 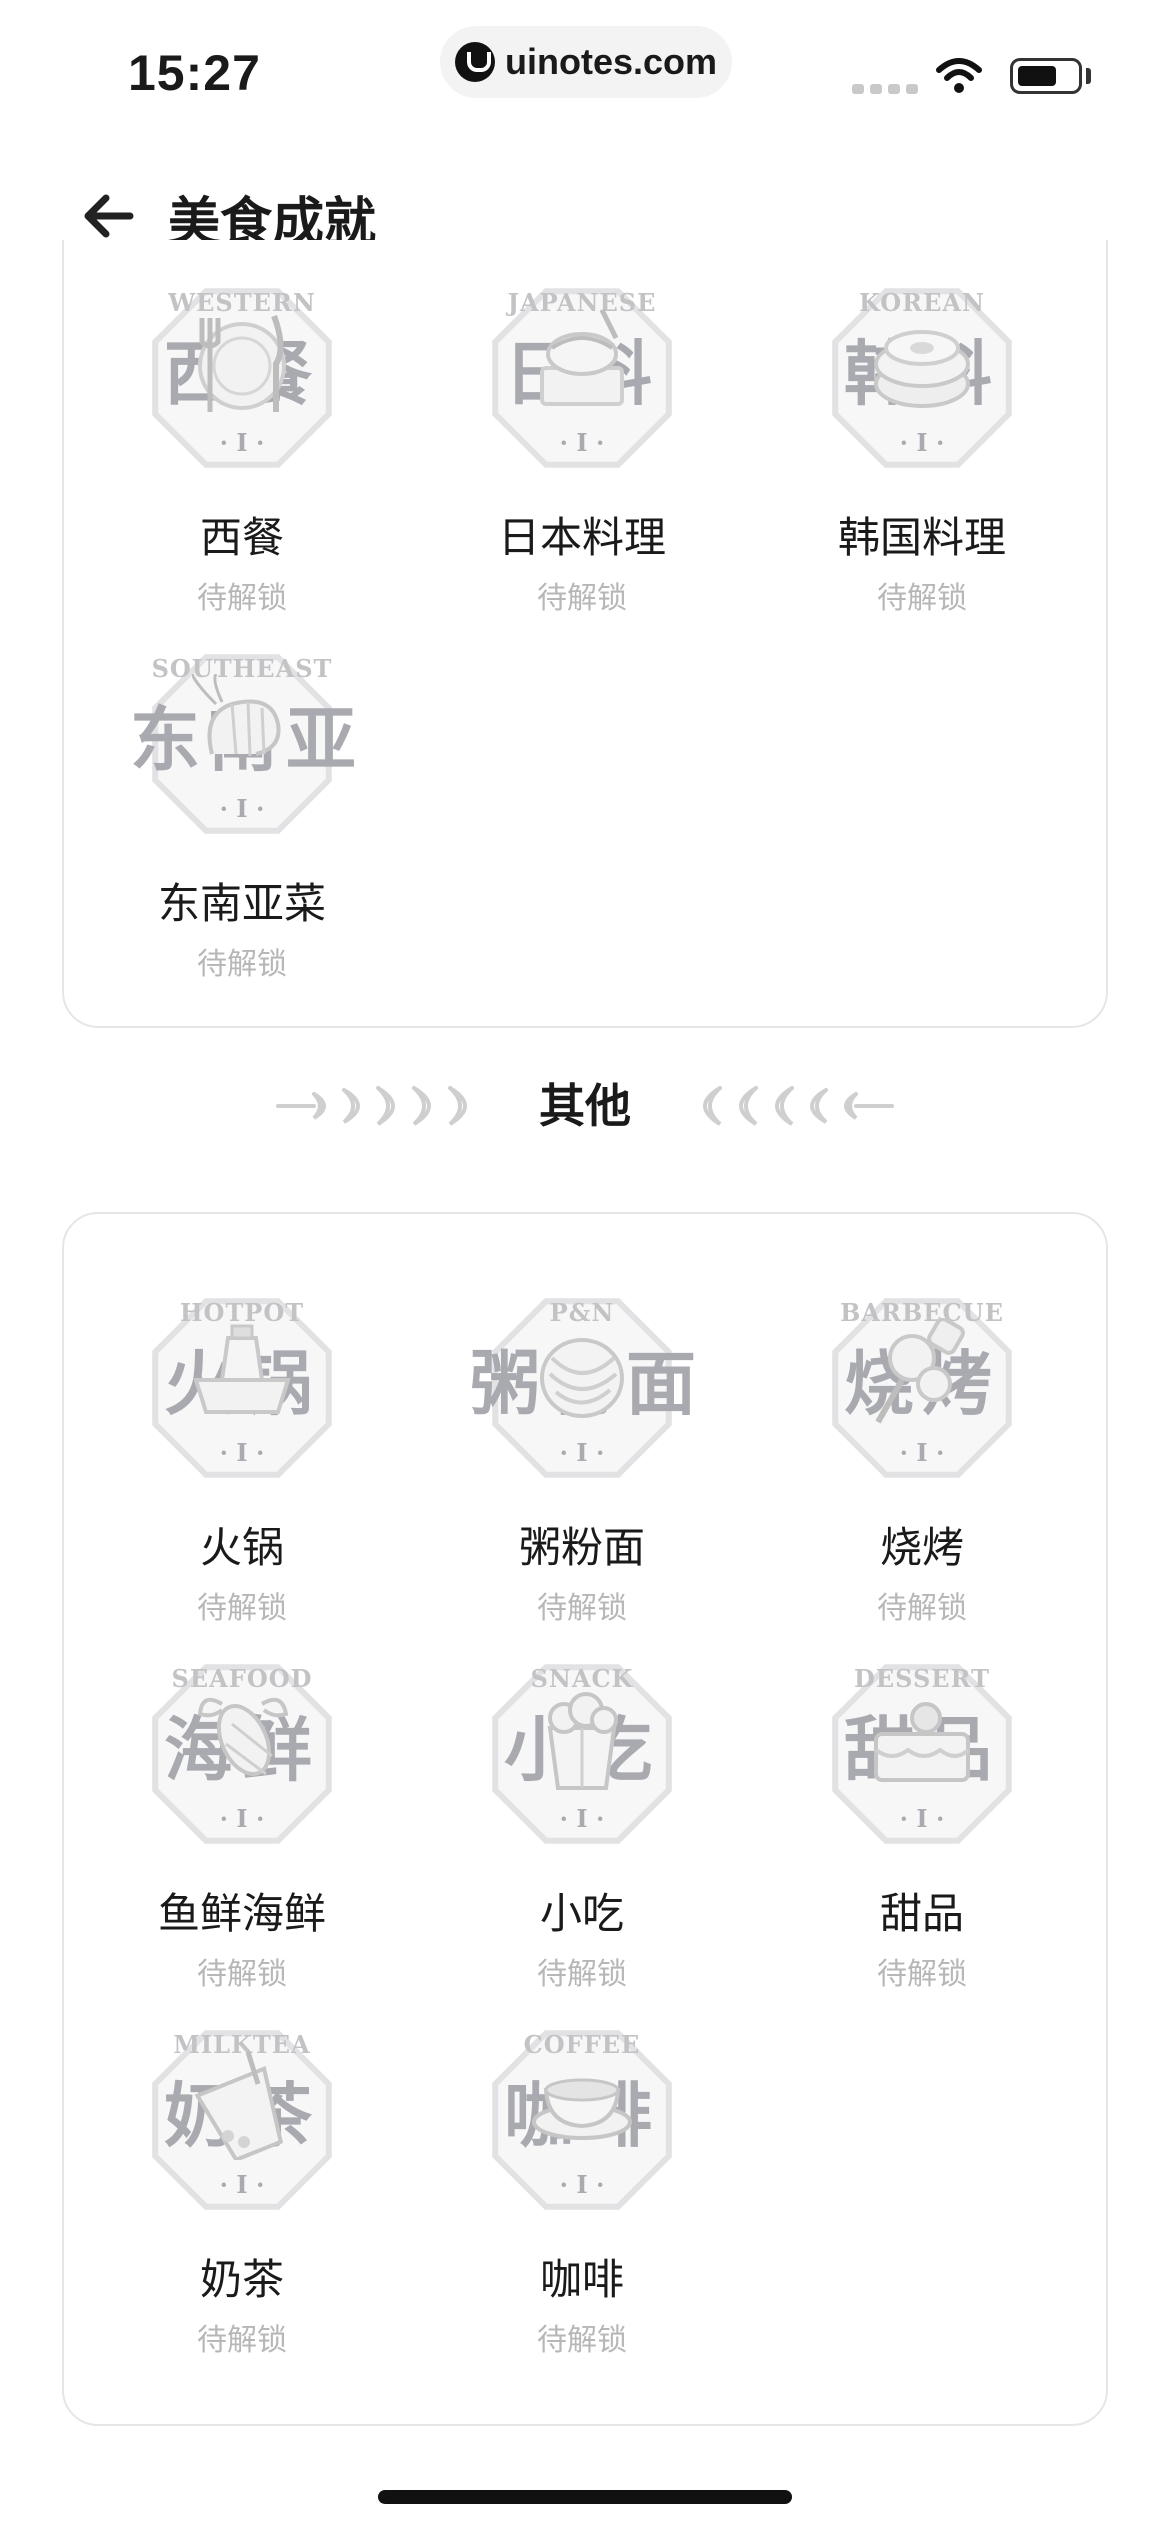 I want to click on achievement-item: SEAFOOD海鲜· I · 鱼鲜海鲜待解锁, so click(x=242, y=1823).